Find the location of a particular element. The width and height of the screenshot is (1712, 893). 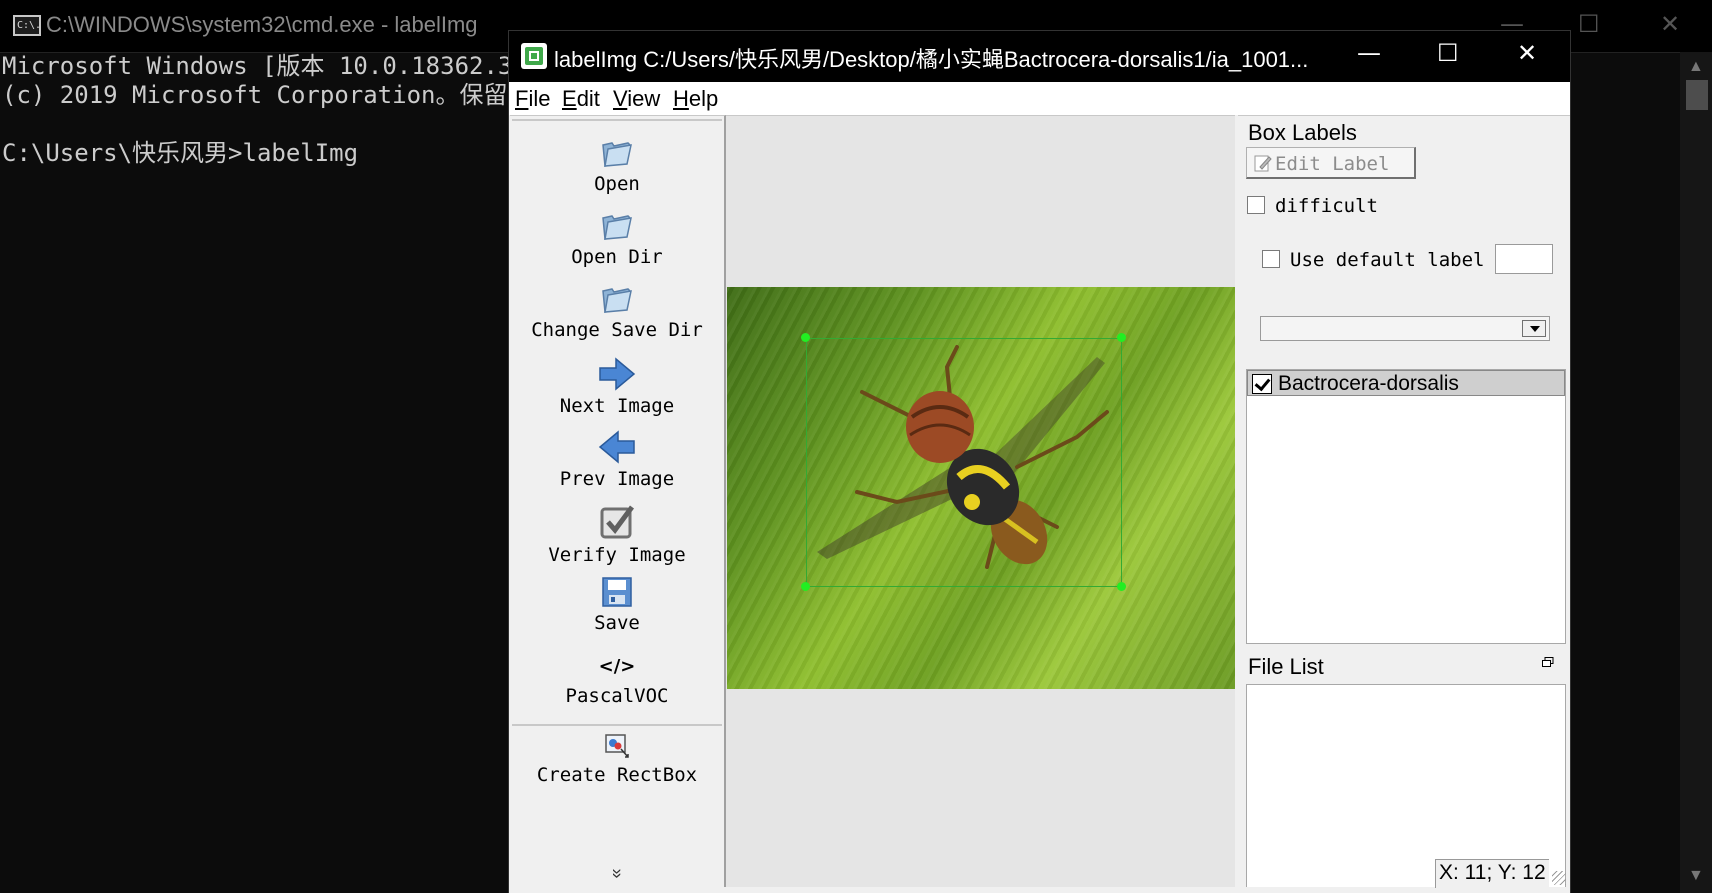

chevron-double-down-icon: » is located at coordinates (617, 873).